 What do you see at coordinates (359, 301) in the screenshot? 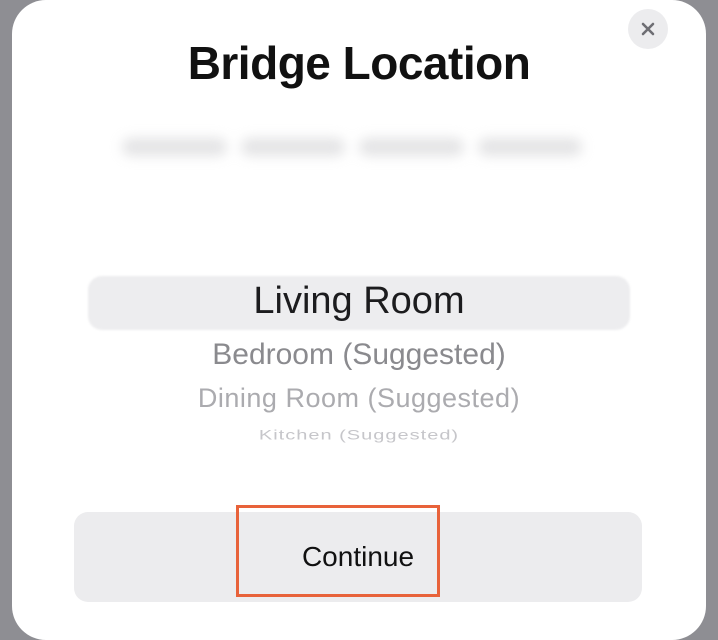
I see `picker-selected-option: Living Room` at bounding box center [359, 301].